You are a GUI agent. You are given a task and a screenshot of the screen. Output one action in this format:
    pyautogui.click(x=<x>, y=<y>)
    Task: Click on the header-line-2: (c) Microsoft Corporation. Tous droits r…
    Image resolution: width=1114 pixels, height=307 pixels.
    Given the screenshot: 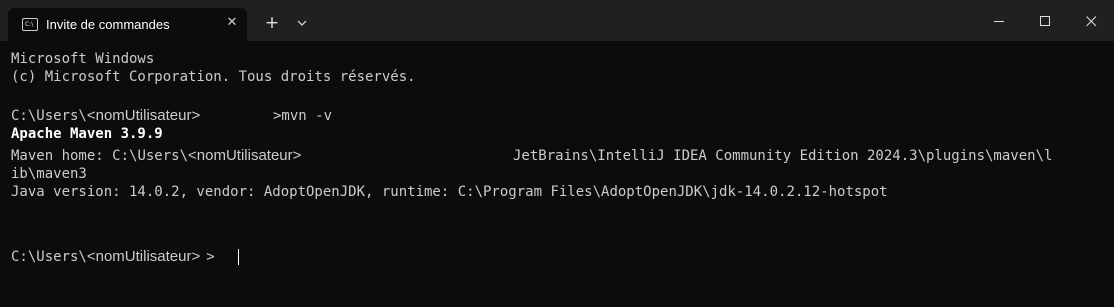 What is the action you would take?
    pyautogui.click(x=213, y=77)
    